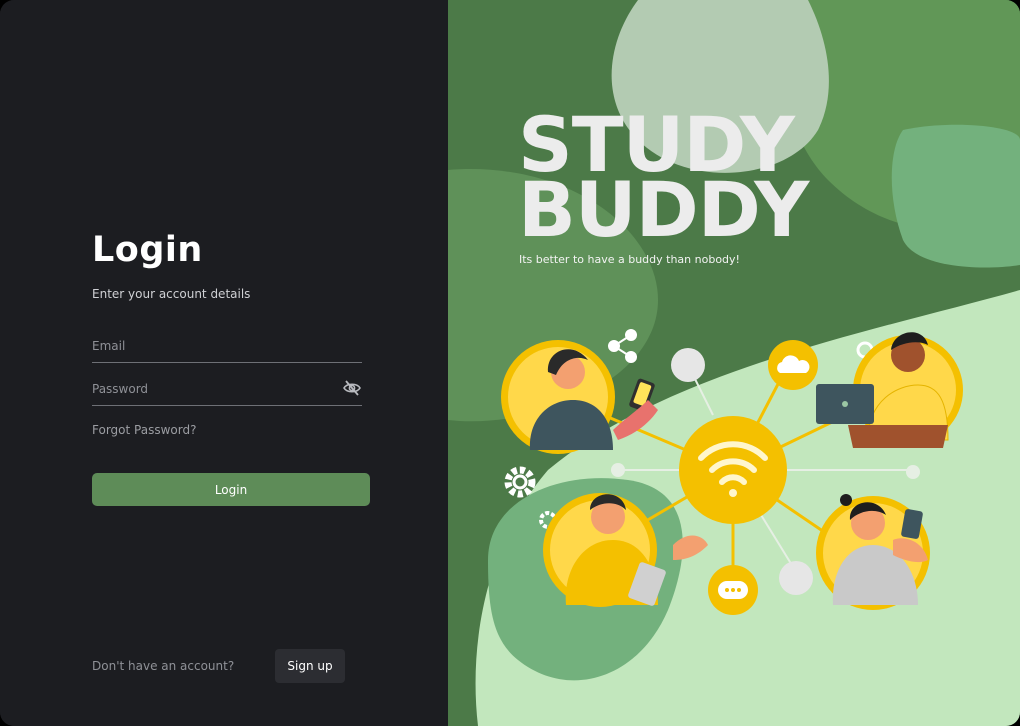  Describe the element at coordinates (231, 489) in the screenshot. I see `login-button: Login` at that location.